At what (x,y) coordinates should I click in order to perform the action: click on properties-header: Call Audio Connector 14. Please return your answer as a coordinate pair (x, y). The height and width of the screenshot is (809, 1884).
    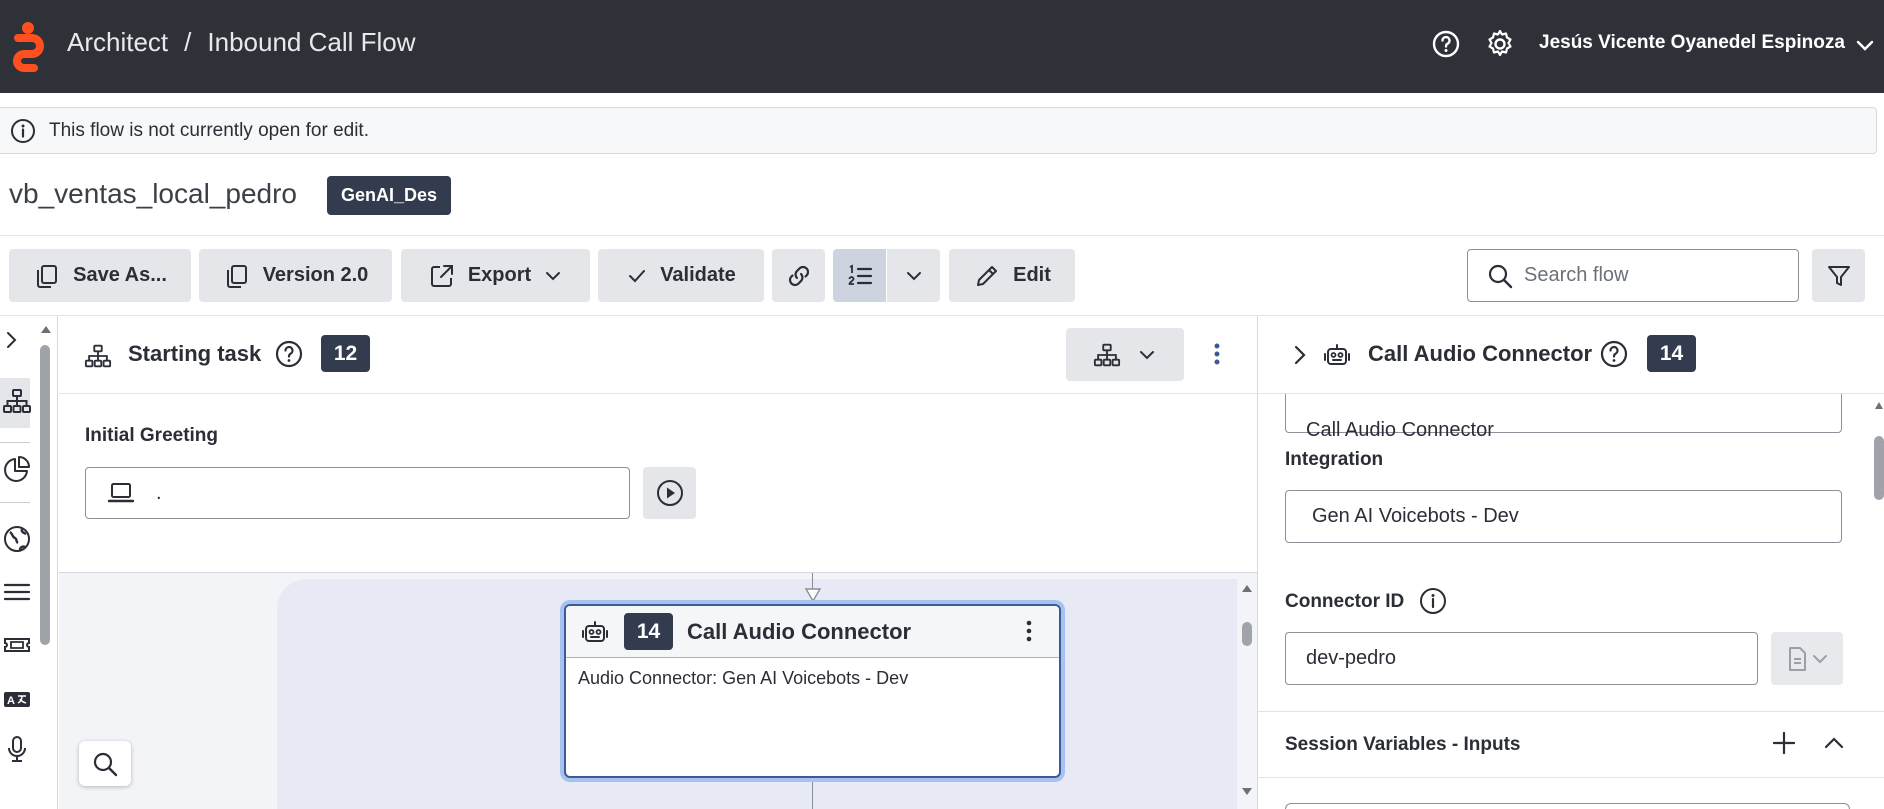
    Looking at the image, I should click on (1571, 355).